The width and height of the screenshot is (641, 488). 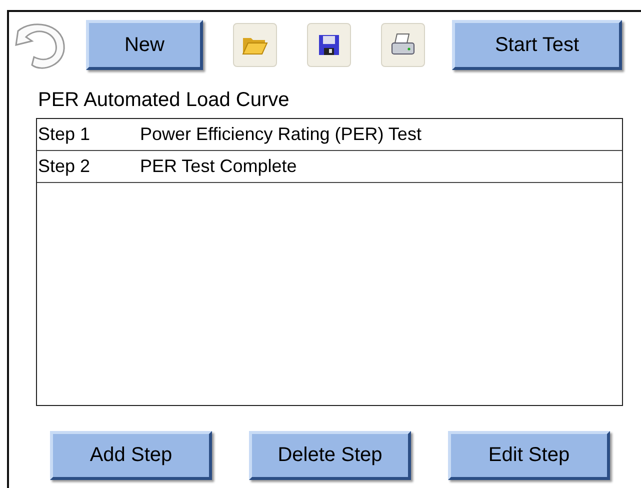 What do you see at coordinates (64, 134) in the screenshot?
I see `step-number: Step 1` at bounding box center [64, 134].